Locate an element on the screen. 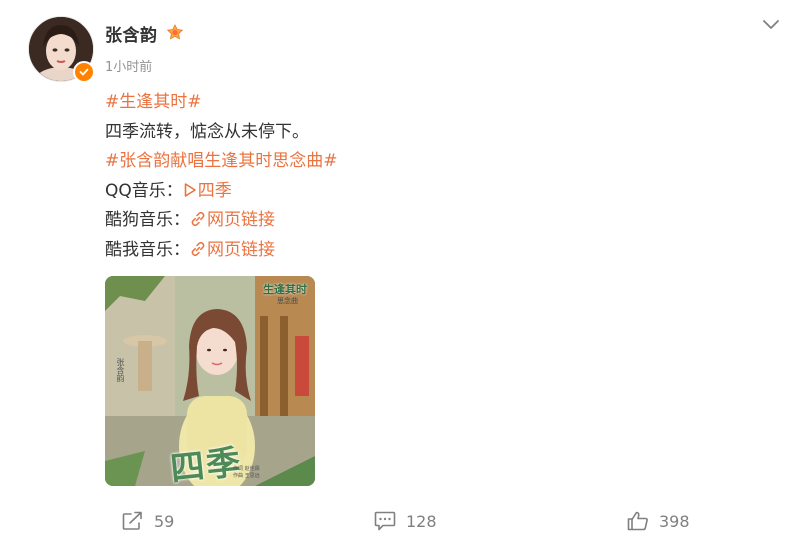 The height and width of the screenshot is (545, 811). cover-artist: 张含韵 is located at coordinates (120, 370).